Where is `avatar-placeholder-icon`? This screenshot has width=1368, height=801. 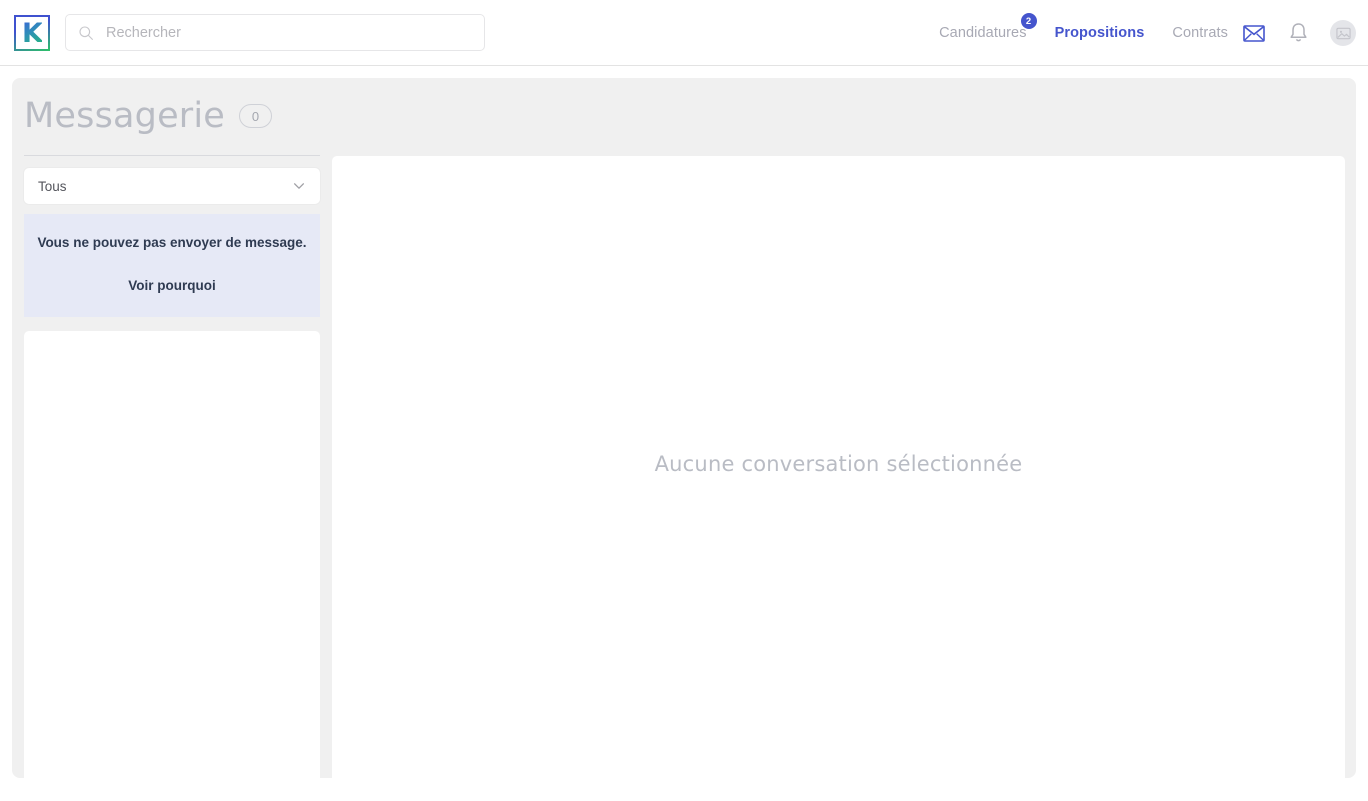 avatar-placeholder-icon is located at coordinates (1343, 33).